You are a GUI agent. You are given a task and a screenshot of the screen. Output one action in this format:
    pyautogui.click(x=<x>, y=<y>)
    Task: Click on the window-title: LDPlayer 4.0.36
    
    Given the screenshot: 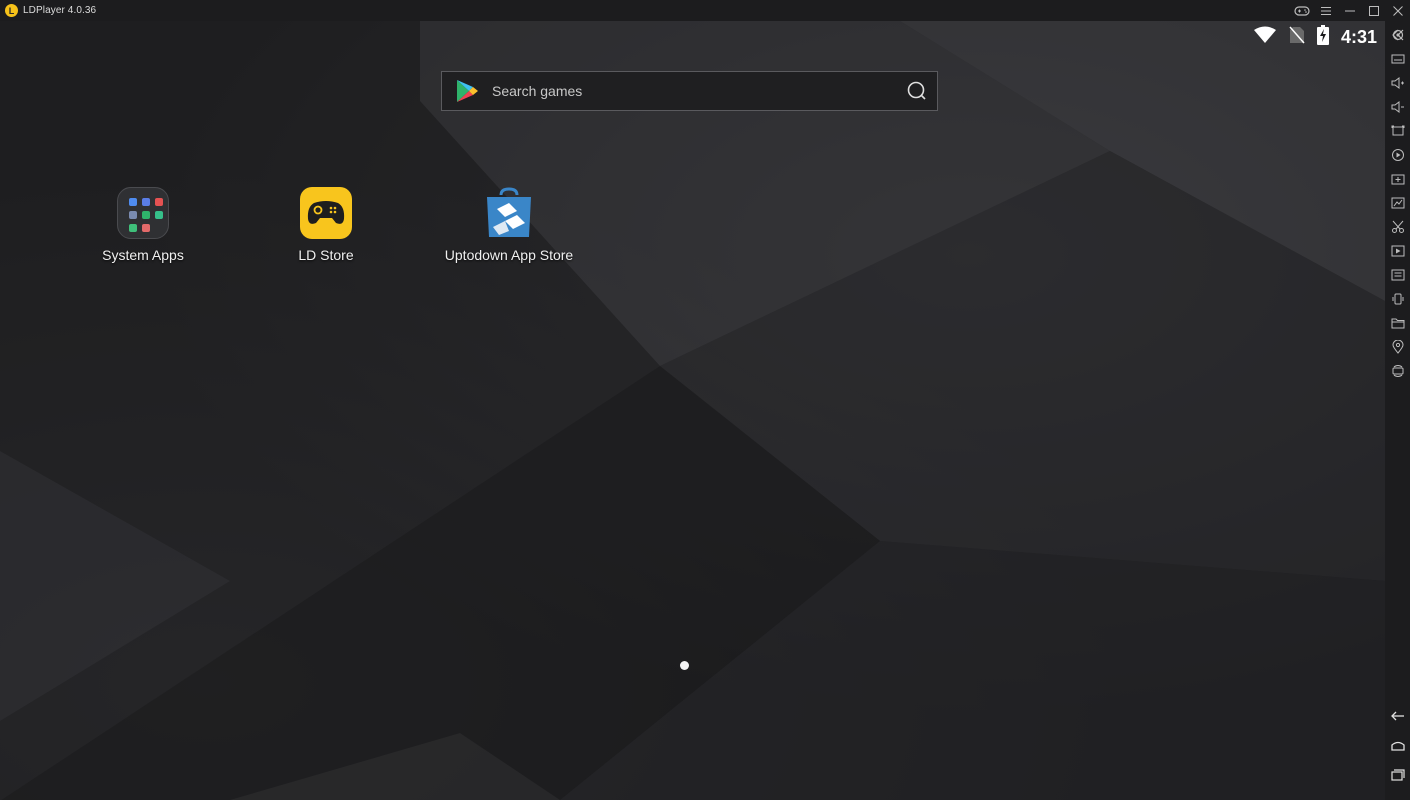 What is the action you would take?
    pyautogui.click(x=60, y=10)
    